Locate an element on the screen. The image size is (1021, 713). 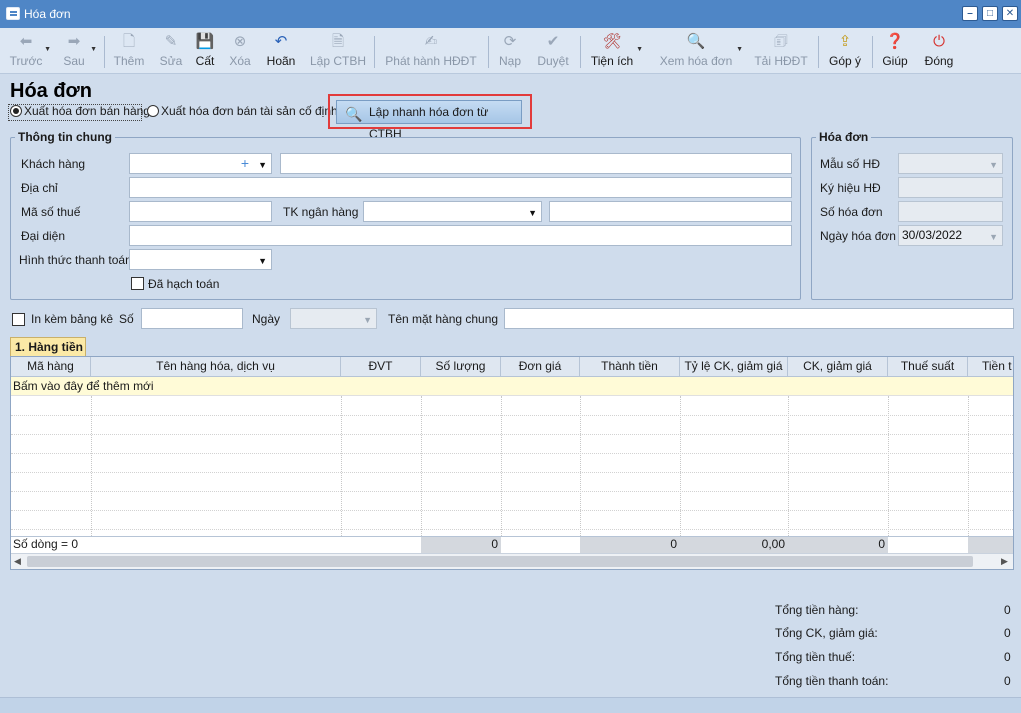
representative-field is located at coordinates (460, 235).